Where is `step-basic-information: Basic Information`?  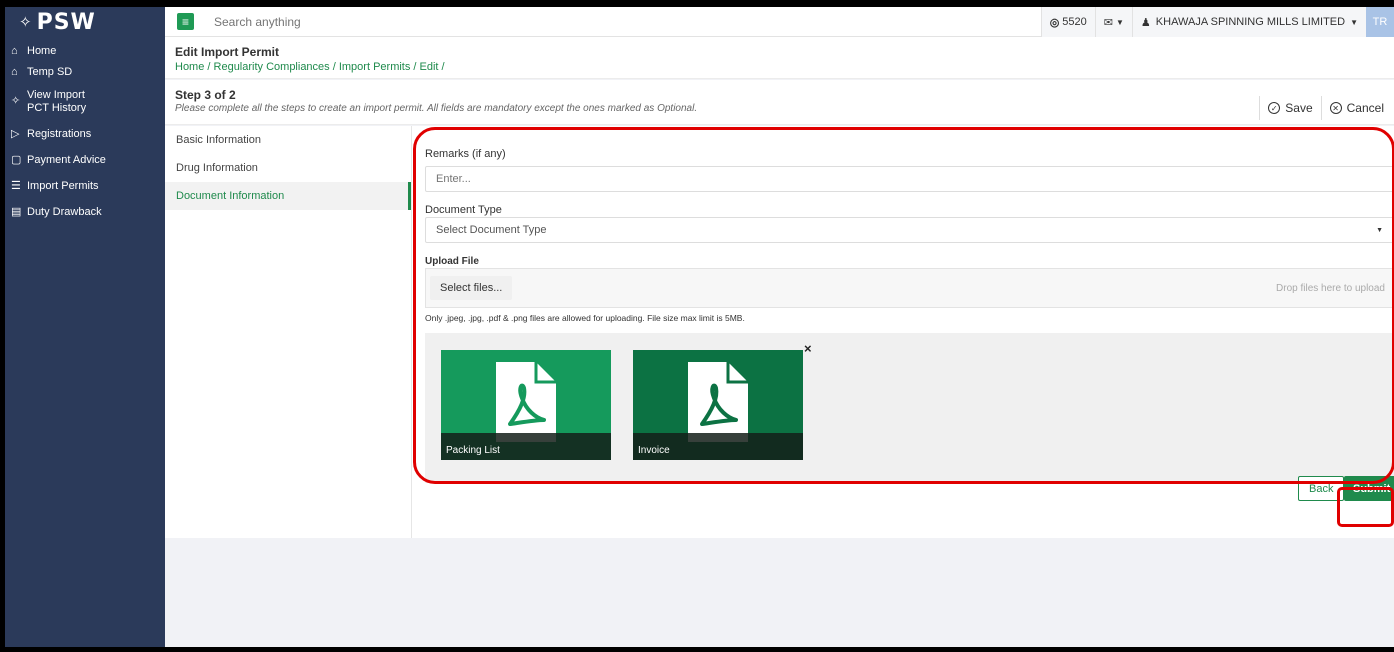
step-basic-information: Basic Information is located at coordinates (288, 140).